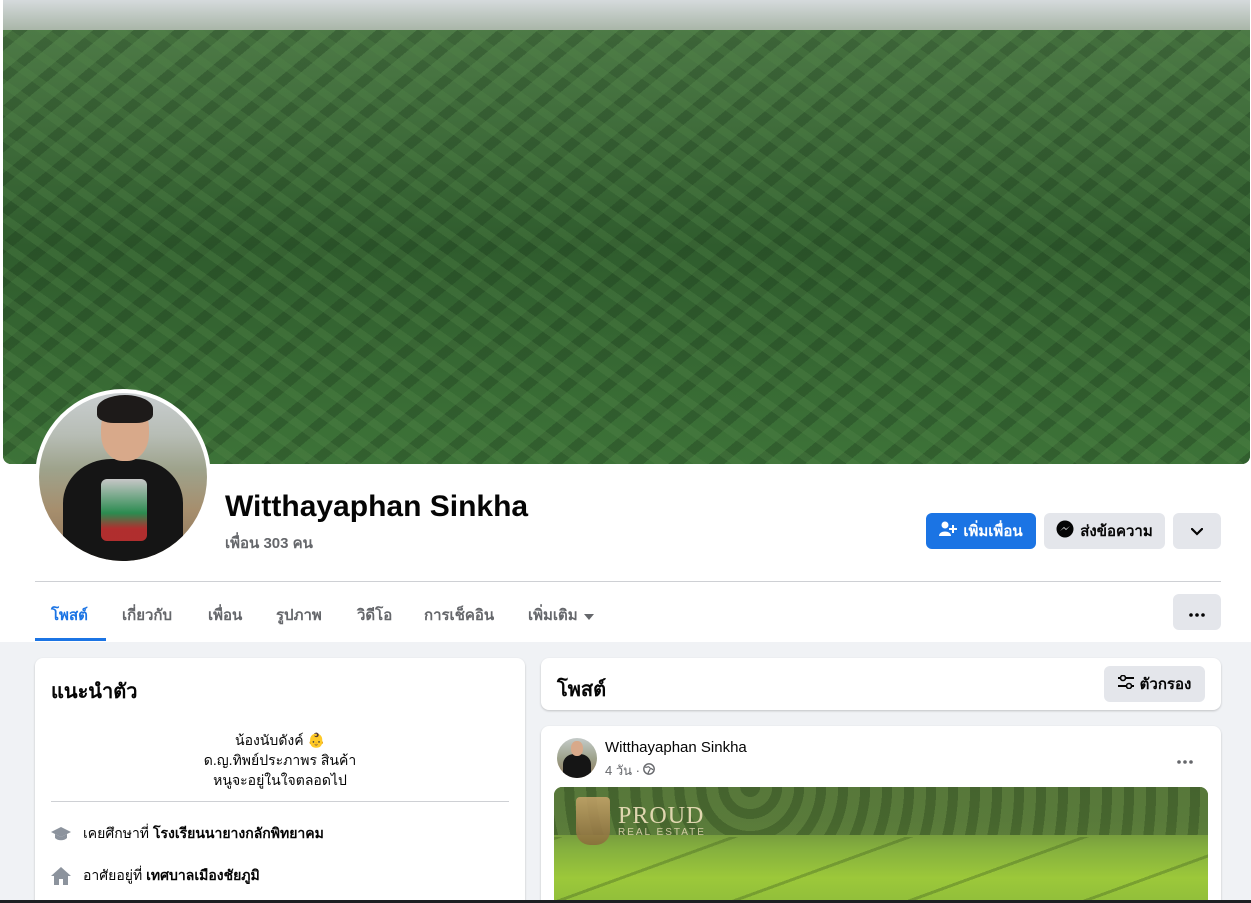  Describe the element at coordinates (377, 506) in the screenshot. I see `profile-name: Witthayaphan Sinkha` at that location.